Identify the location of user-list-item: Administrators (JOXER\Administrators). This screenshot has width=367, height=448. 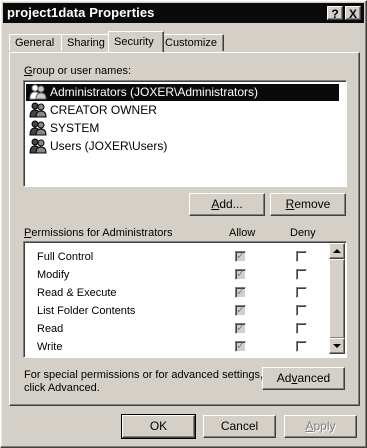
(182, 92).